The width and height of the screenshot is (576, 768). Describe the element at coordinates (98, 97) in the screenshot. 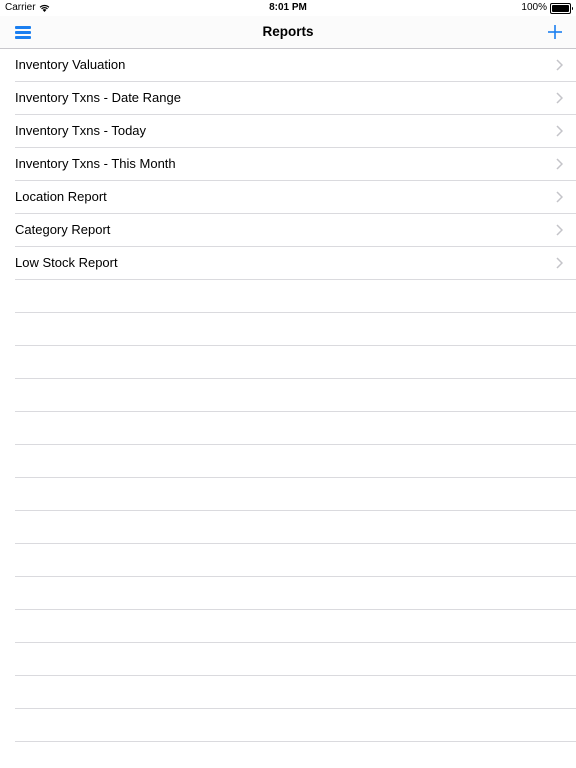

I see `report-label: Inventory Txns - Date Range` at that location.